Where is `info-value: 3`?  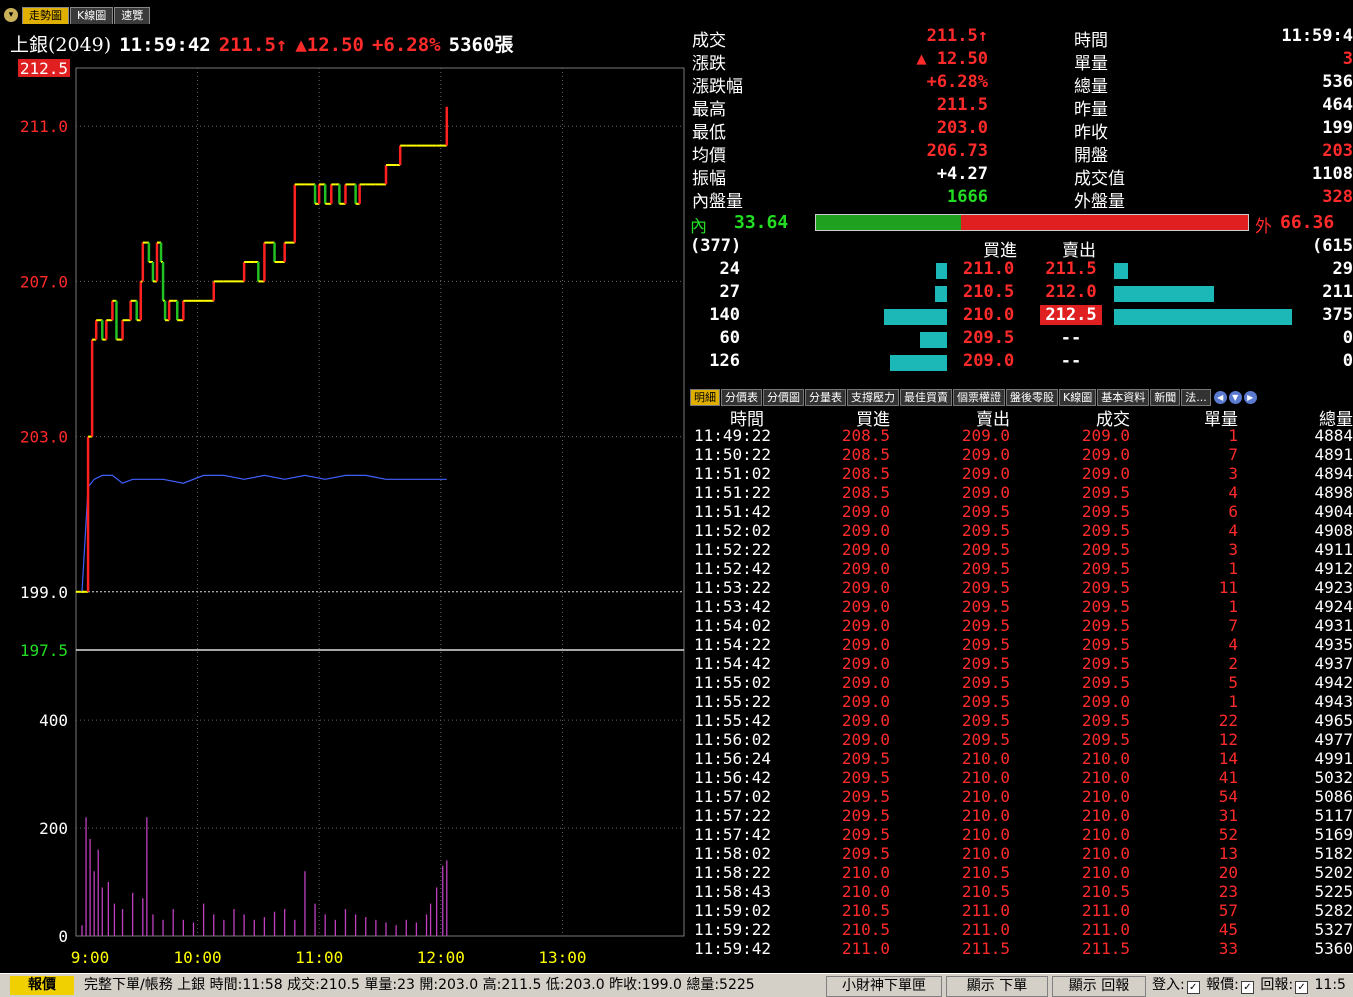 info-value: 3 is located at coordinates (1347, 59).